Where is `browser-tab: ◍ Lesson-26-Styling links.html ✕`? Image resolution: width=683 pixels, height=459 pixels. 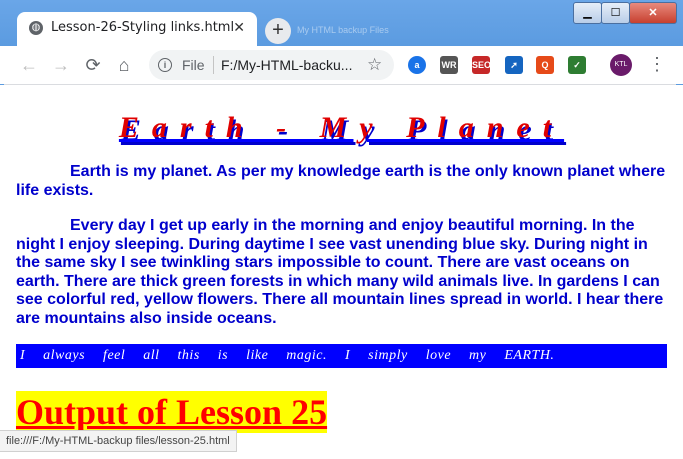 browser-tab: ◍ Lesson-26-Styling links.html ✕ is located at coordinates (137, 29).